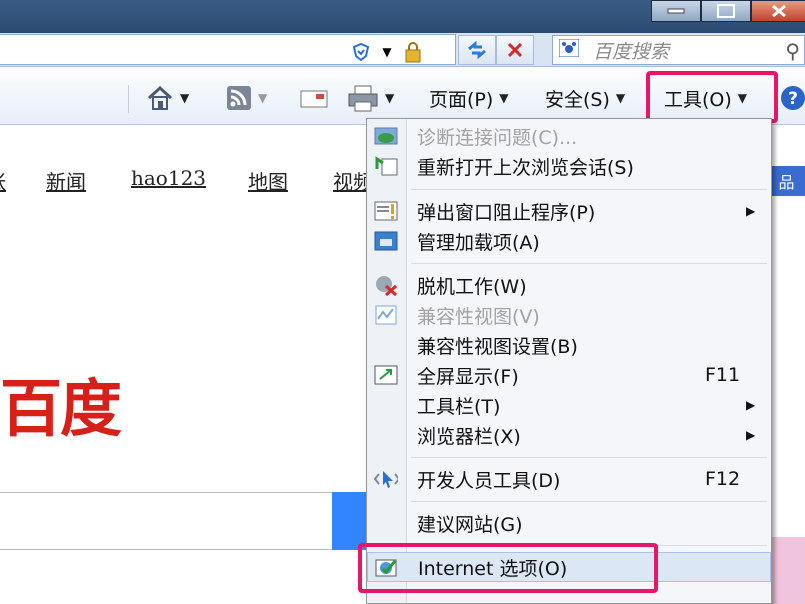  I want to click on developer-tools-icon, so click(386, 479).